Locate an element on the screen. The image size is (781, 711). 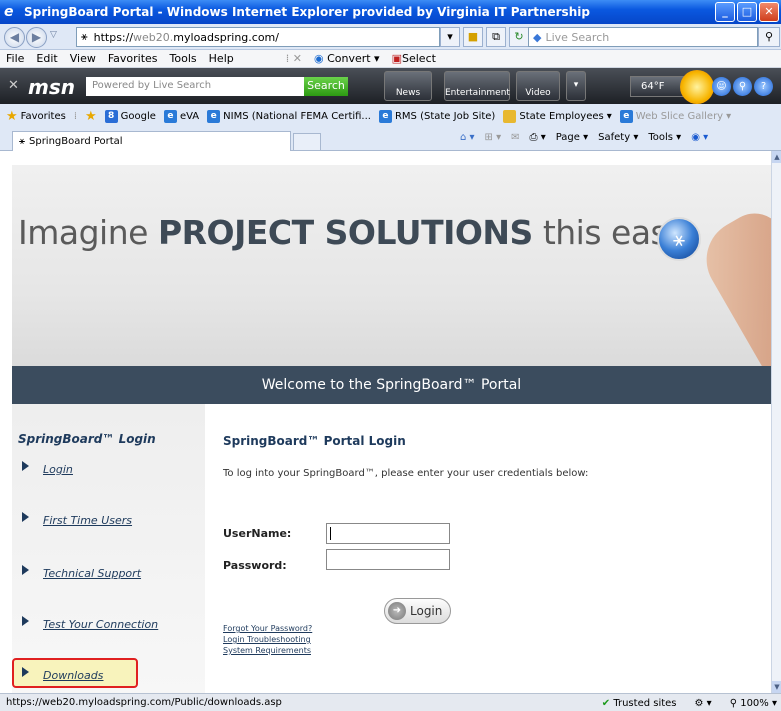
tools-menu: Tools ▾ is located at coordinates (664, 137).